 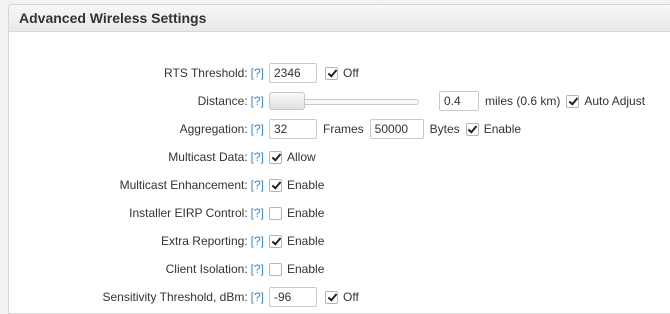 What do you see at coordinates (275, 241) in the screenshot?
I see `extra-reporting-checkbox` at bounding box center [275, 241].